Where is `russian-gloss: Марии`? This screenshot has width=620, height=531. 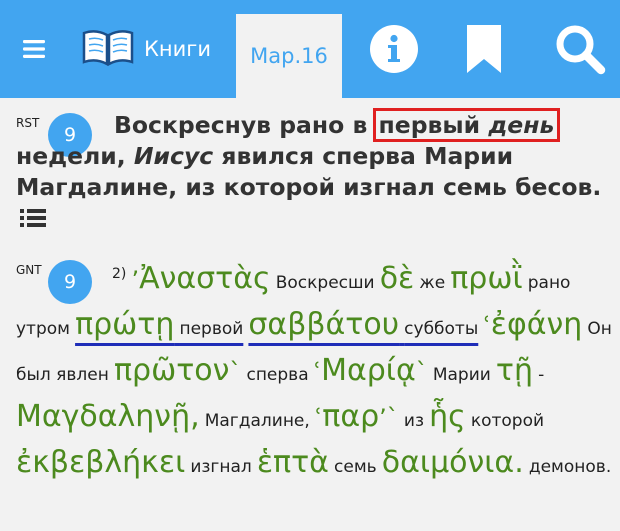
russian-gloss: Марии is located at coordinates (461, 375).